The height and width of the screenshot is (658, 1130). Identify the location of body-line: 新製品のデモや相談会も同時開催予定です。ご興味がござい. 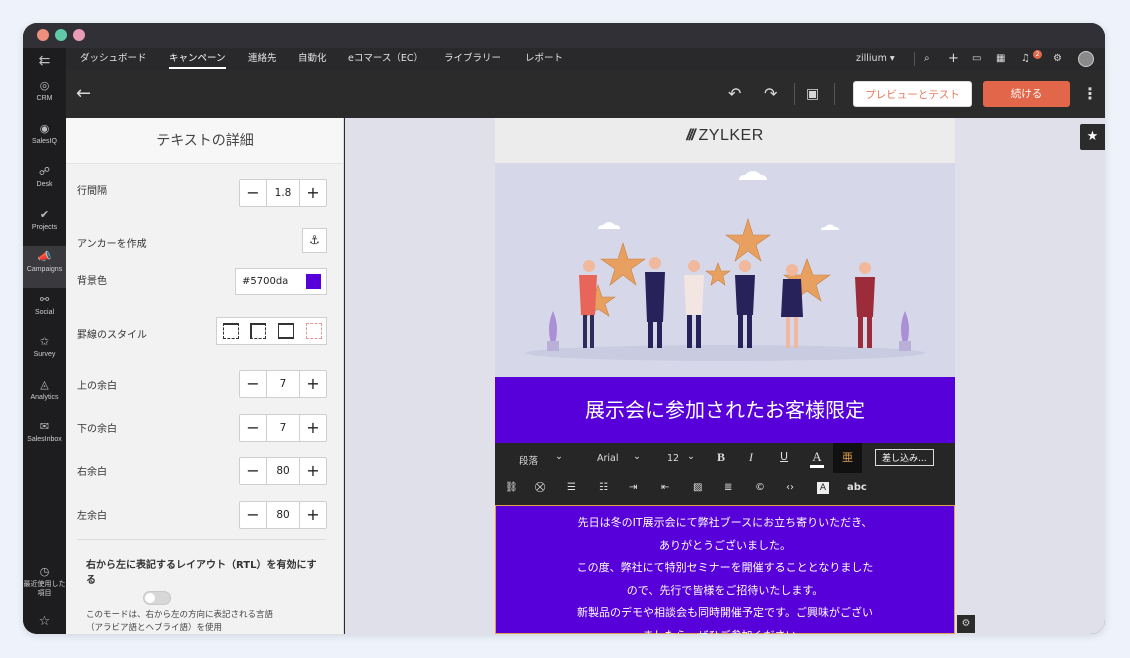
(725, 612).